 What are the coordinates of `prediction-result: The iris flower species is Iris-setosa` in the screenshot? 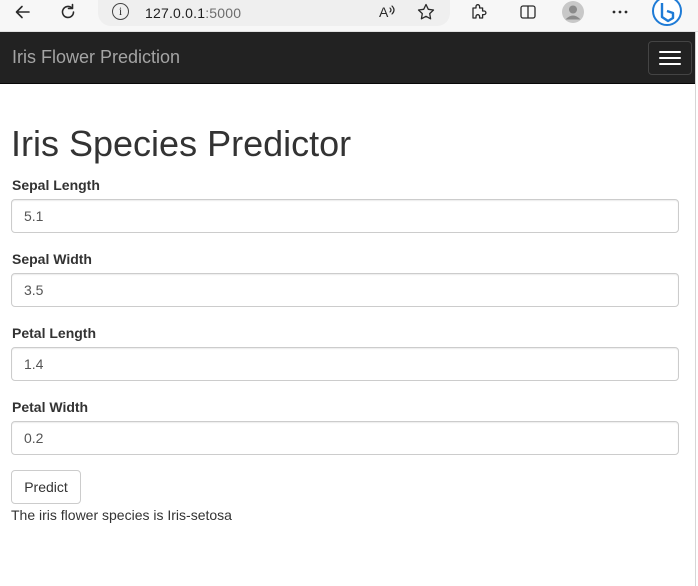 It's located at (121, 515).